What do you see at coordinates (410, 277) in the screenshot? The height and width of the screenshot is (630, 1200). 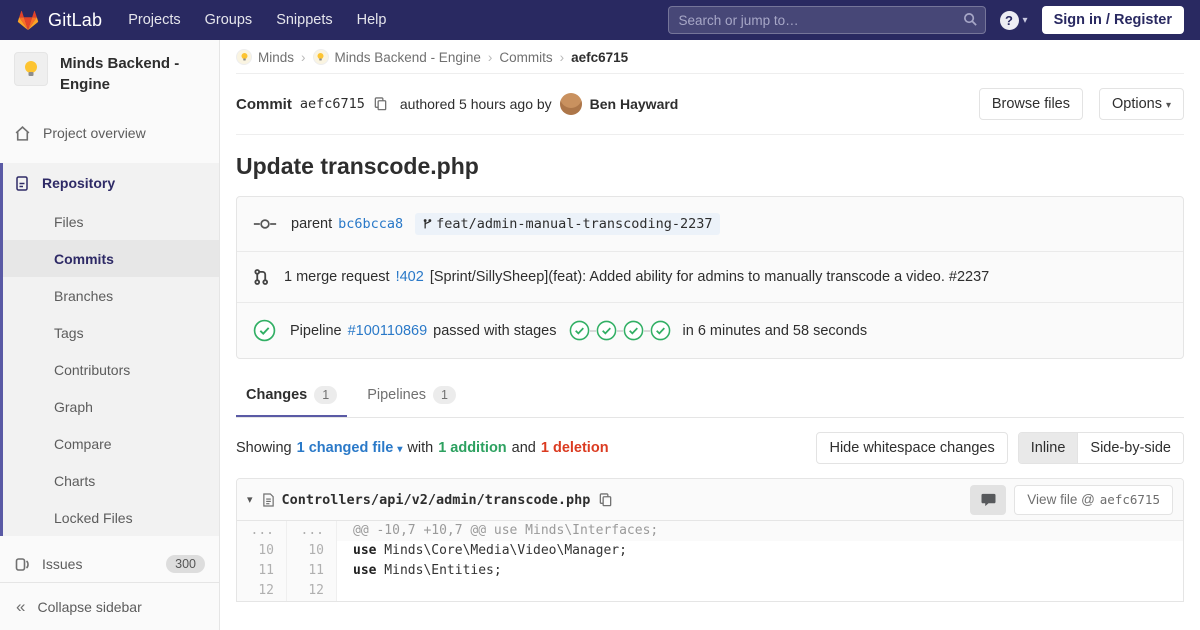 I see `mr-link: !402` at bounding box center [410, 277].